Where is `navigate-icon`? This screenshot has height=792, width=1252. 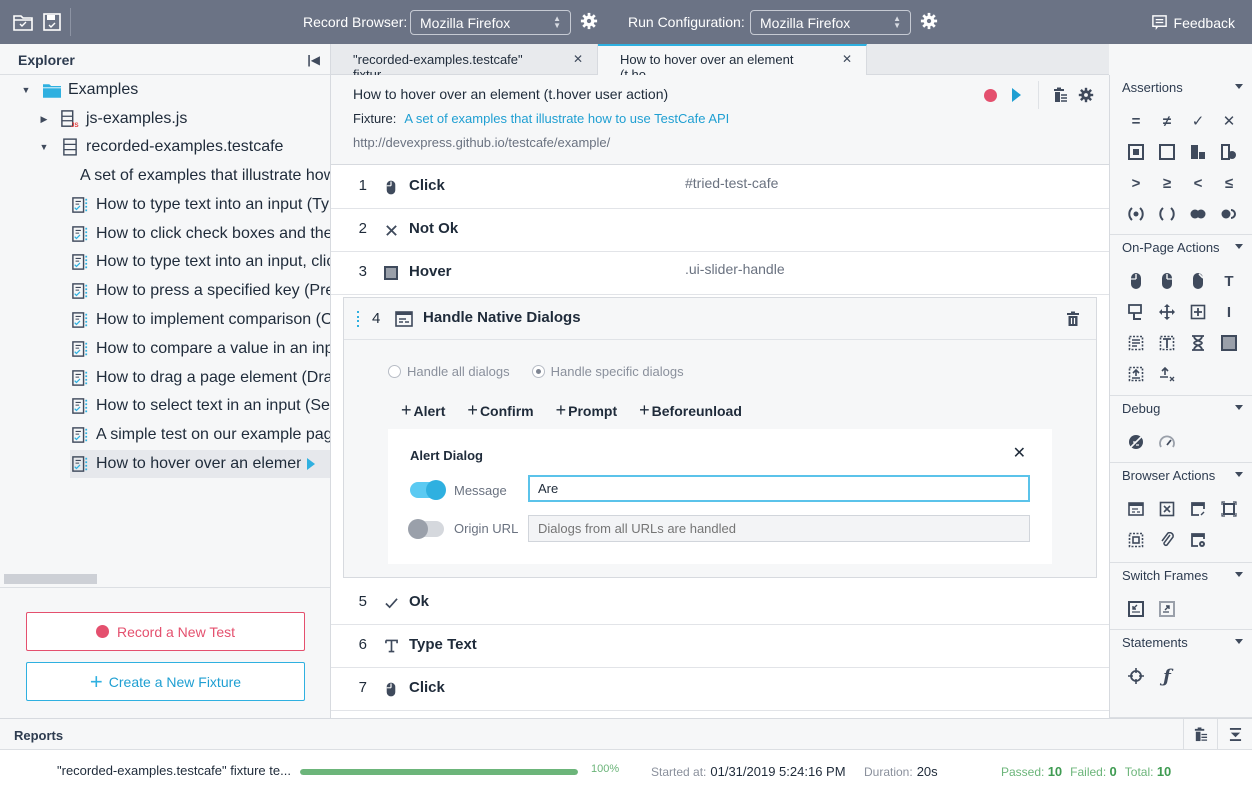
navigate-icon is located at coordinates (1136, 509).